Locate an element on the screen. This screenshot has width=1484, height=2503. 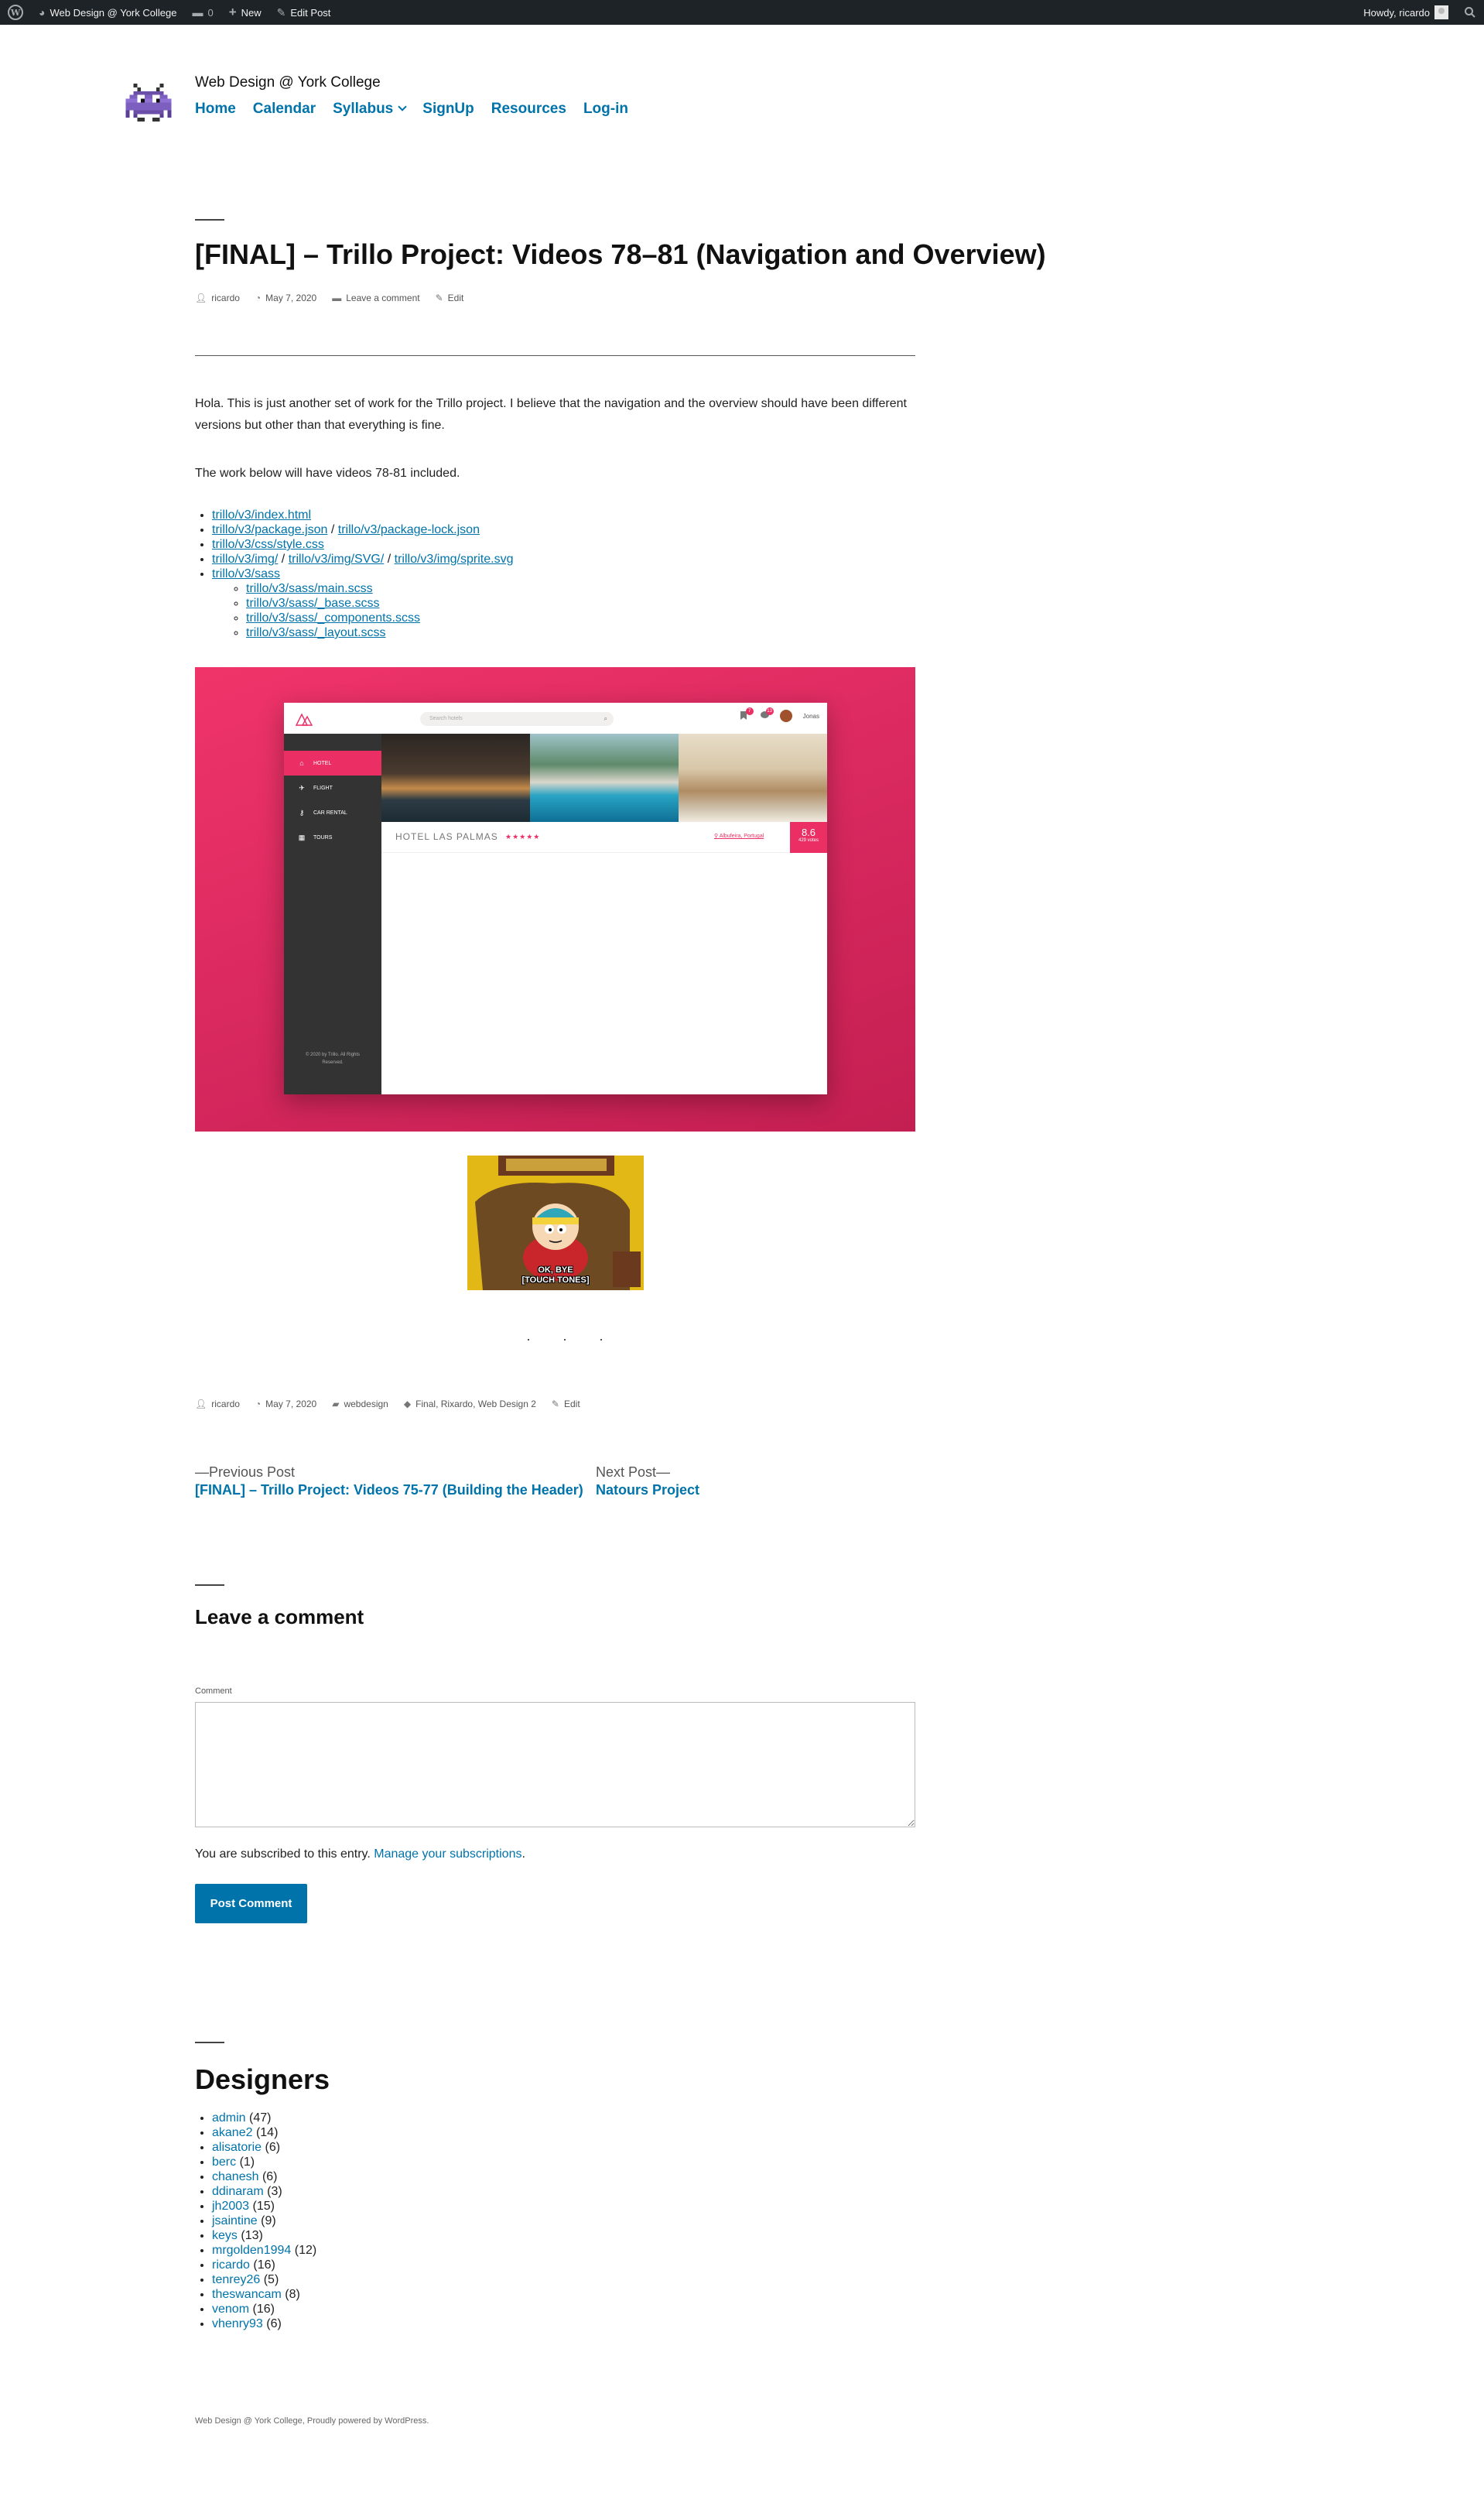
comment-textarea is located at coordinates (555, 1764).